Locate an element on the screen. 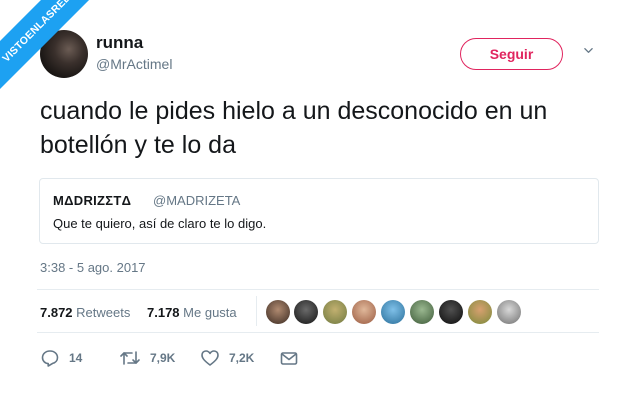 The height and width of the screenshot is (406, 643). envelope-icon is located at coordinates (289, 358).